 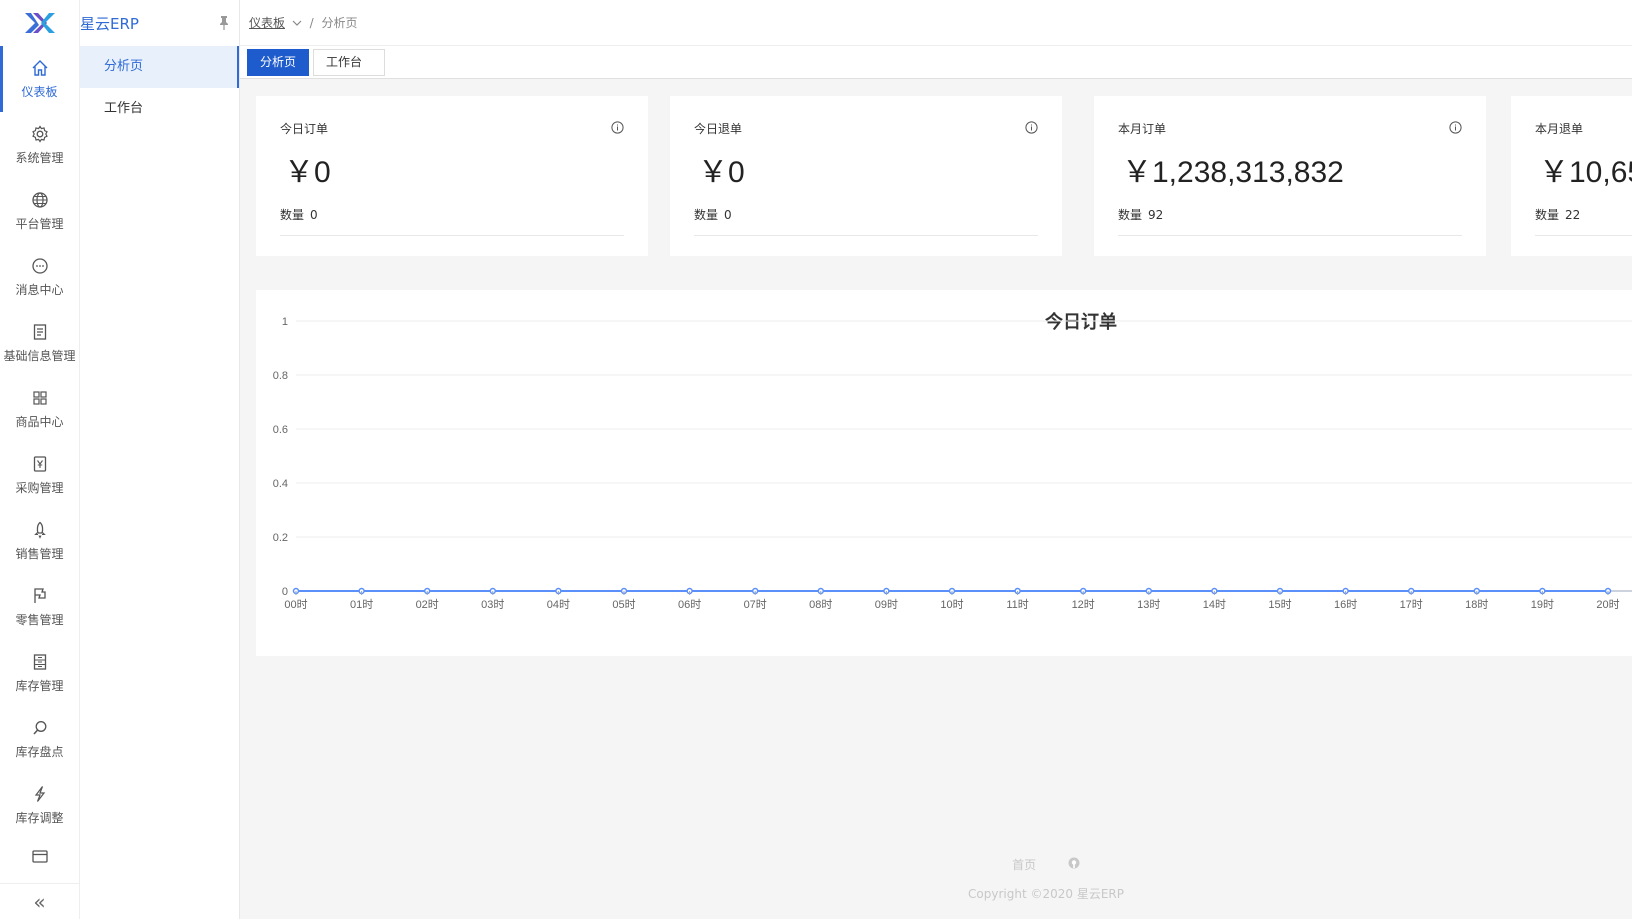 What do you see at coordinates (1083, 604) in the screenshot?
I see `x-tick-label: 12时` at bounding box center [1083, 604].